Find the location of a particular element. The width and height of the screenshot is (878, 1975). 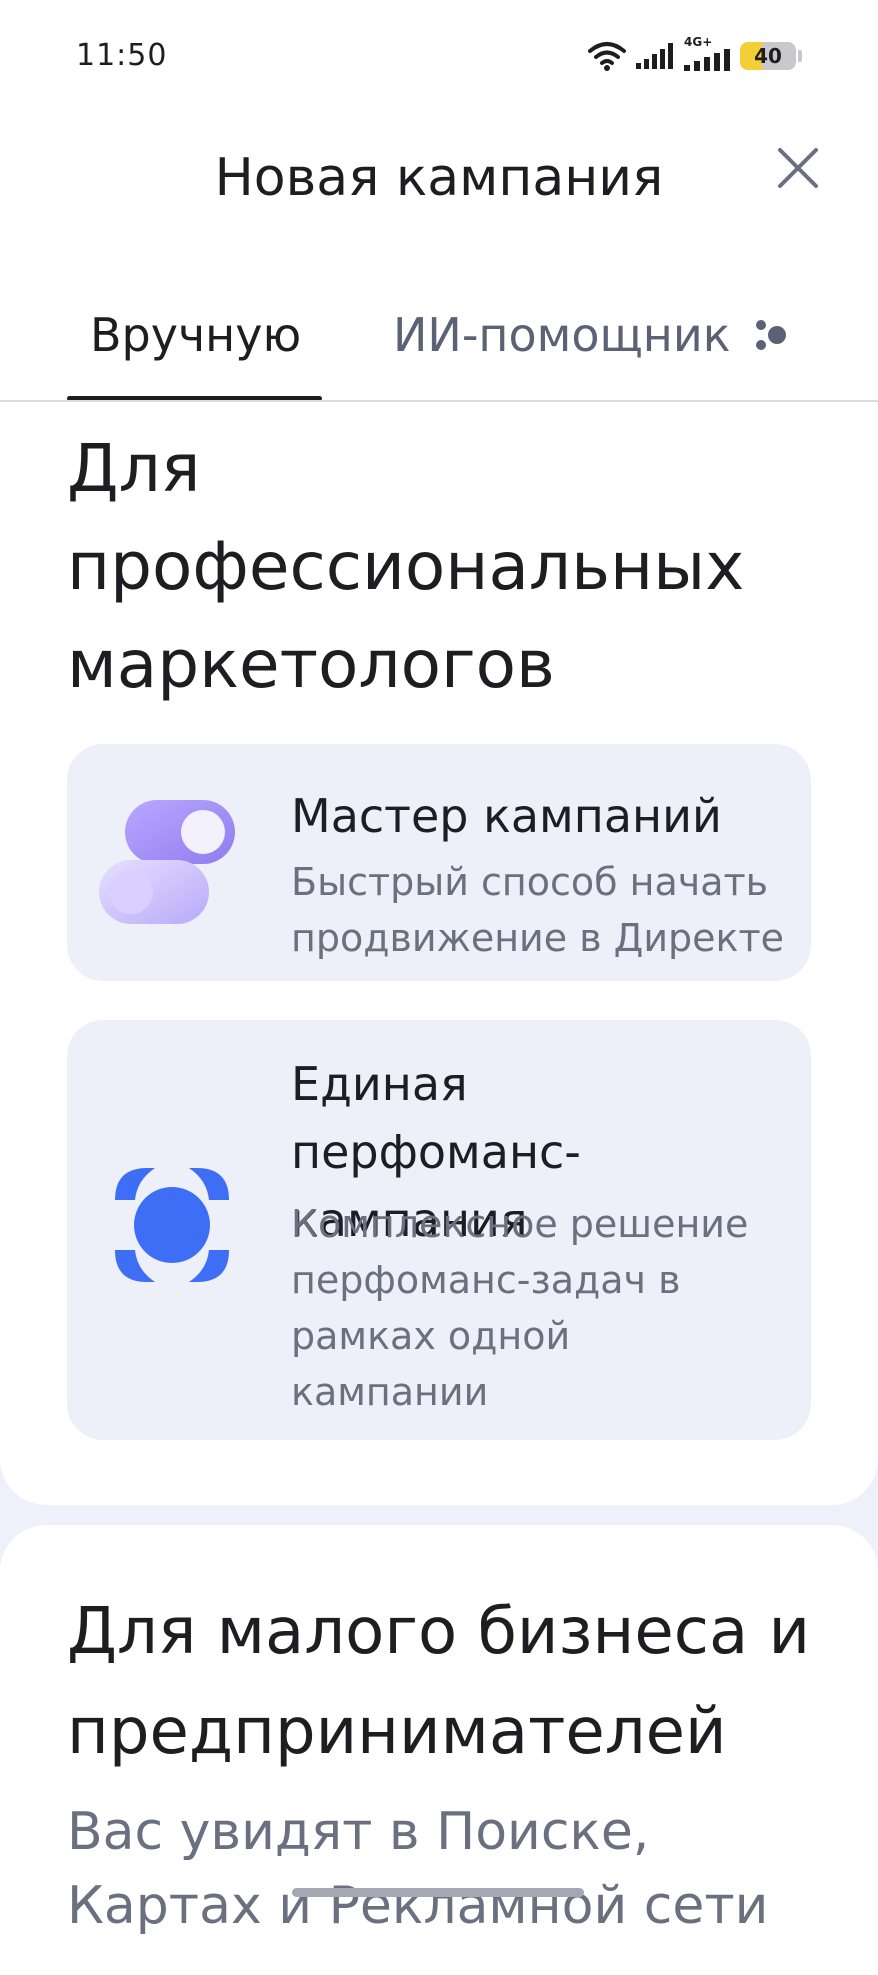

page-title: Новая кампания is located at coordinates (439, 178).